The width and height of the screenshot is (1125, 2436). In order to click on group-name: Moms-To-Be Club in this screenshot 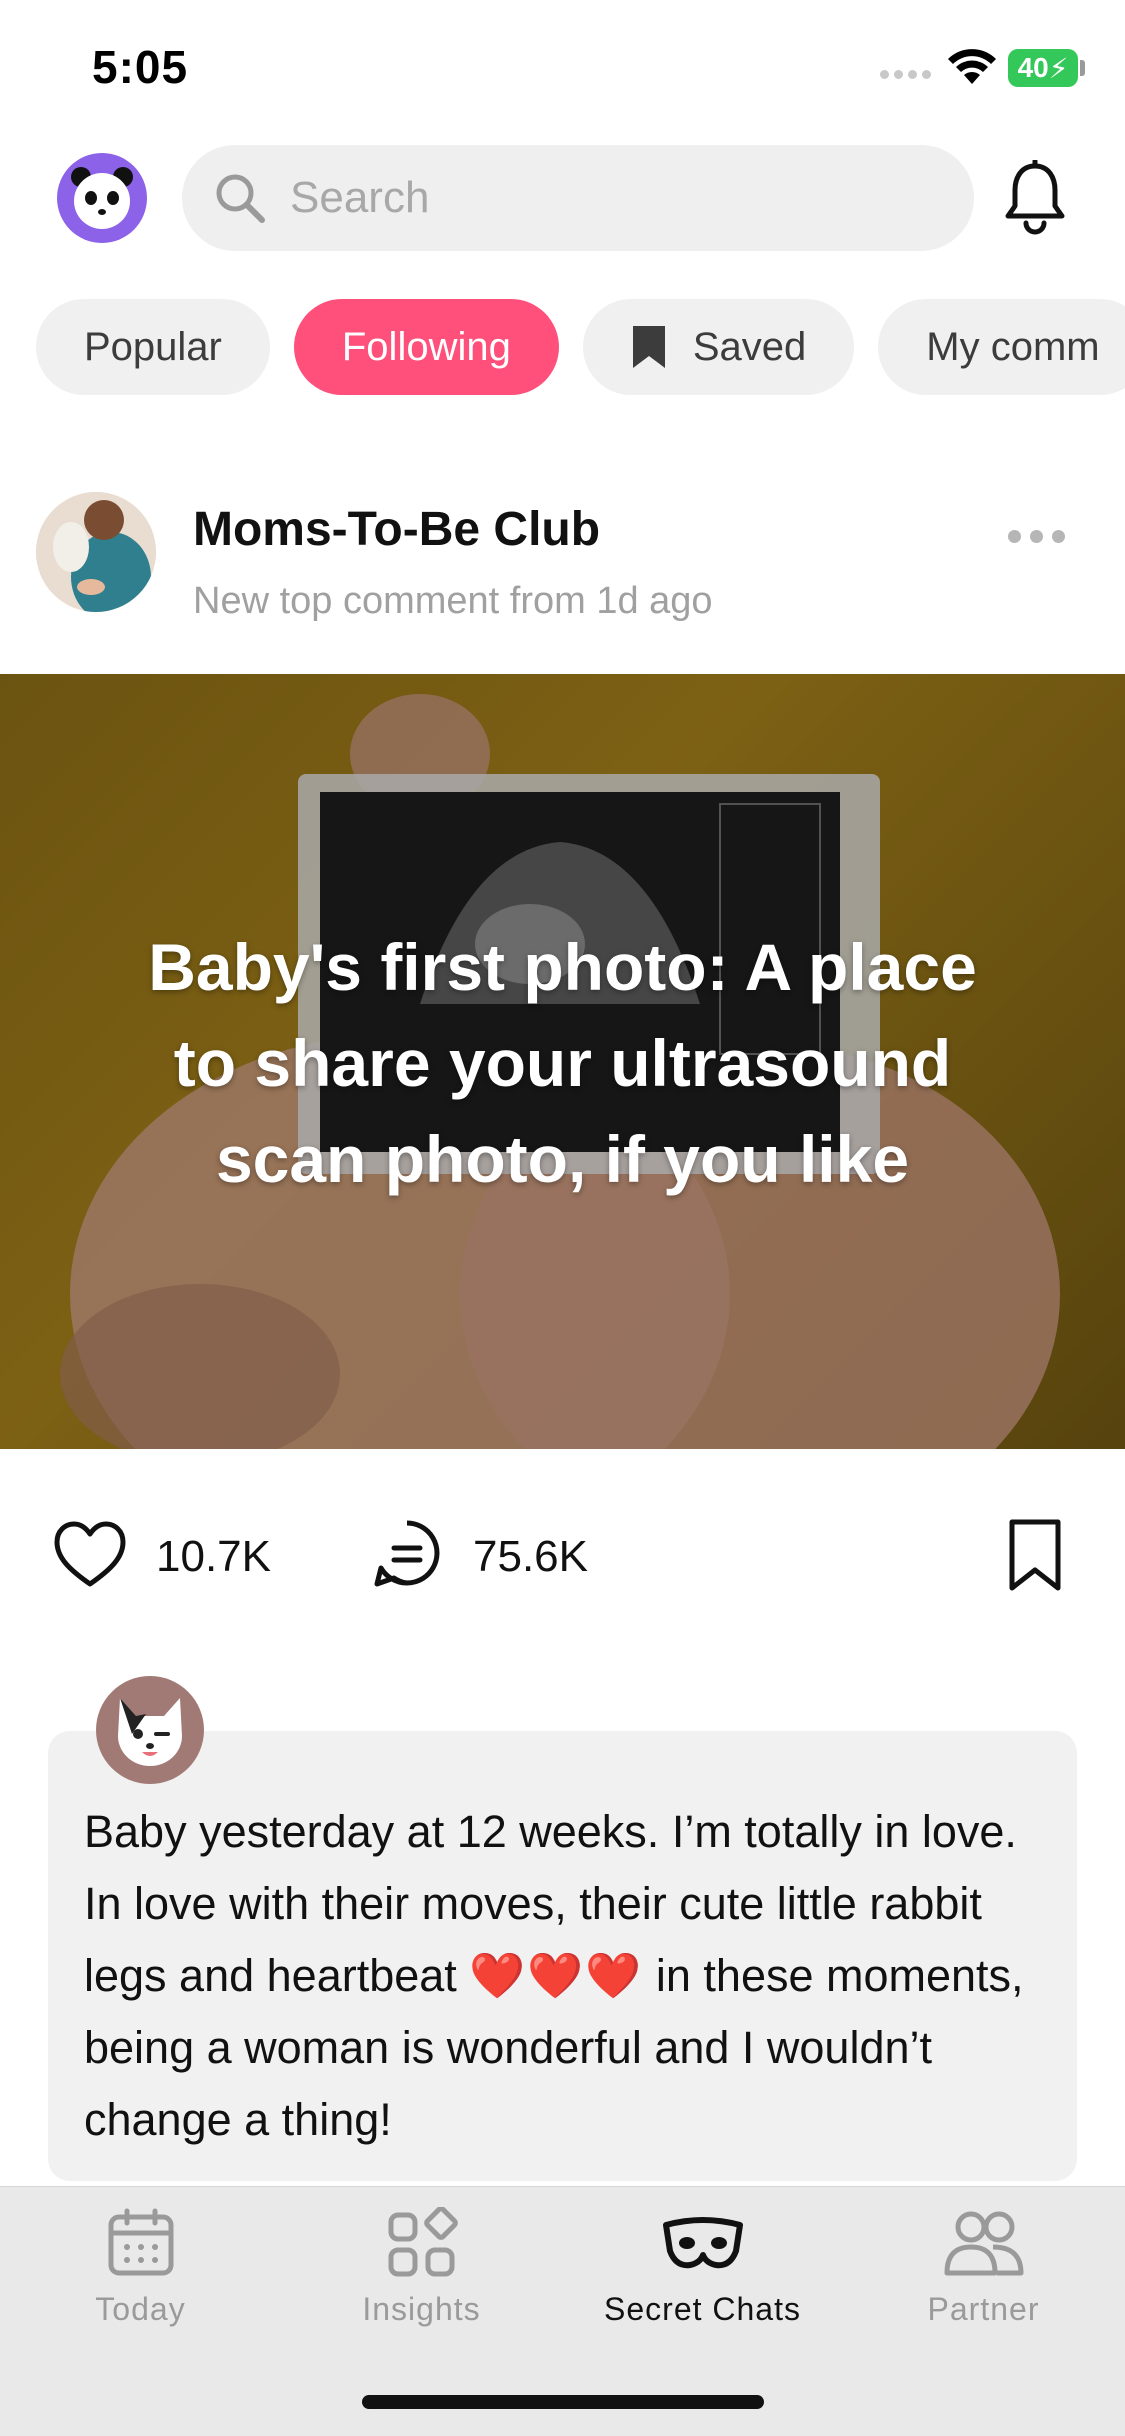, I will do `click(396, 529)`.